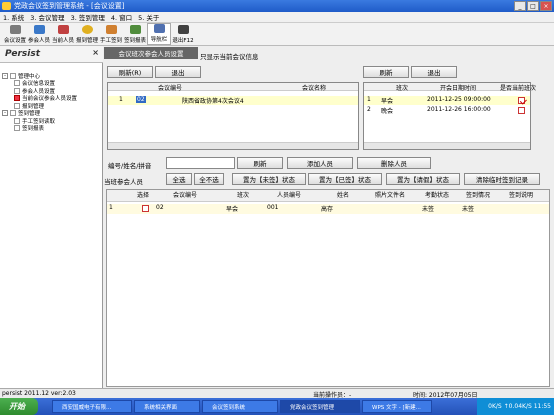 The width and height of the screenshot is (554, 415). What do you see at coordinates (13, 17) in the screenshot?
I see `menu-system: 1. 系统` at bounding box center [13, 17].